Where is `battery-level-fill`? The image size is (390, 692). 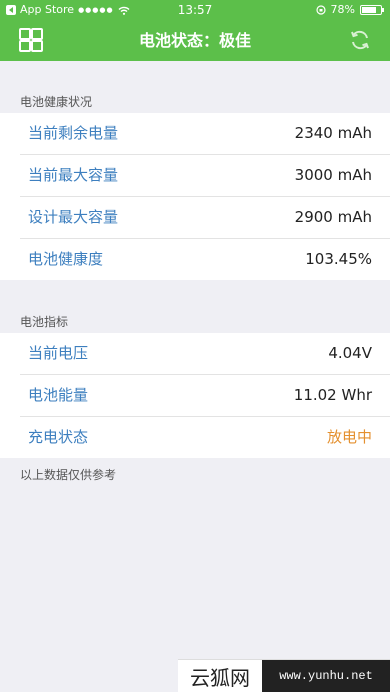 battery-level-fill is located at coordinates (369, 10).